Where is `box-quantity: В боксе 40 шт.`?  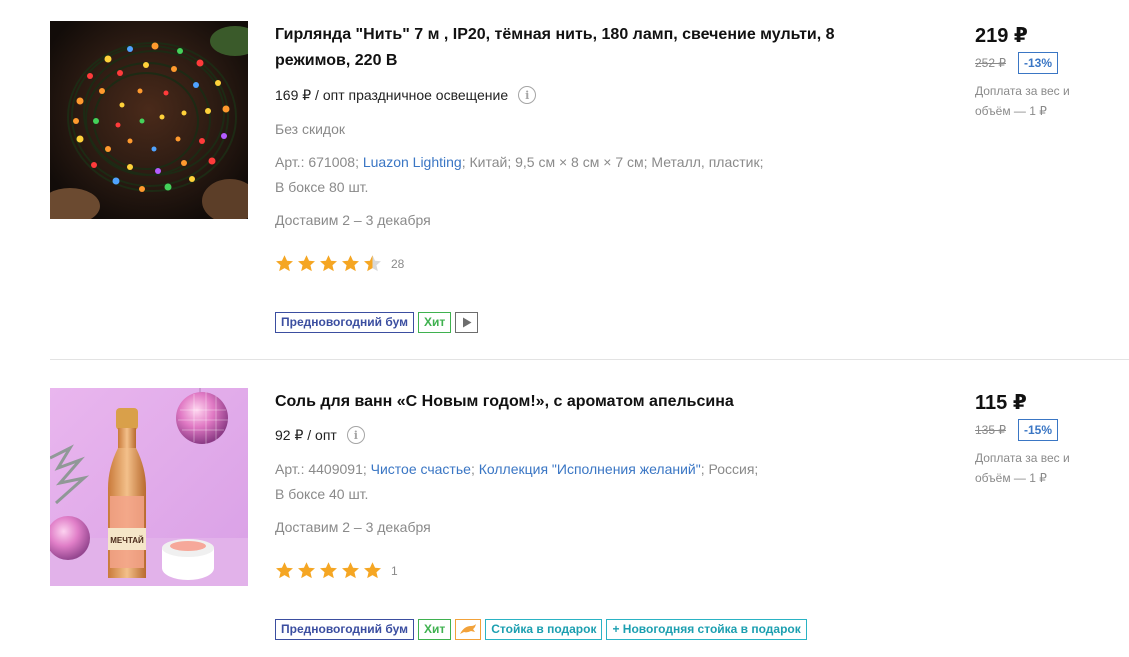 box-quantity: В боксе 40 шт. is located at coordinates (322, 494).